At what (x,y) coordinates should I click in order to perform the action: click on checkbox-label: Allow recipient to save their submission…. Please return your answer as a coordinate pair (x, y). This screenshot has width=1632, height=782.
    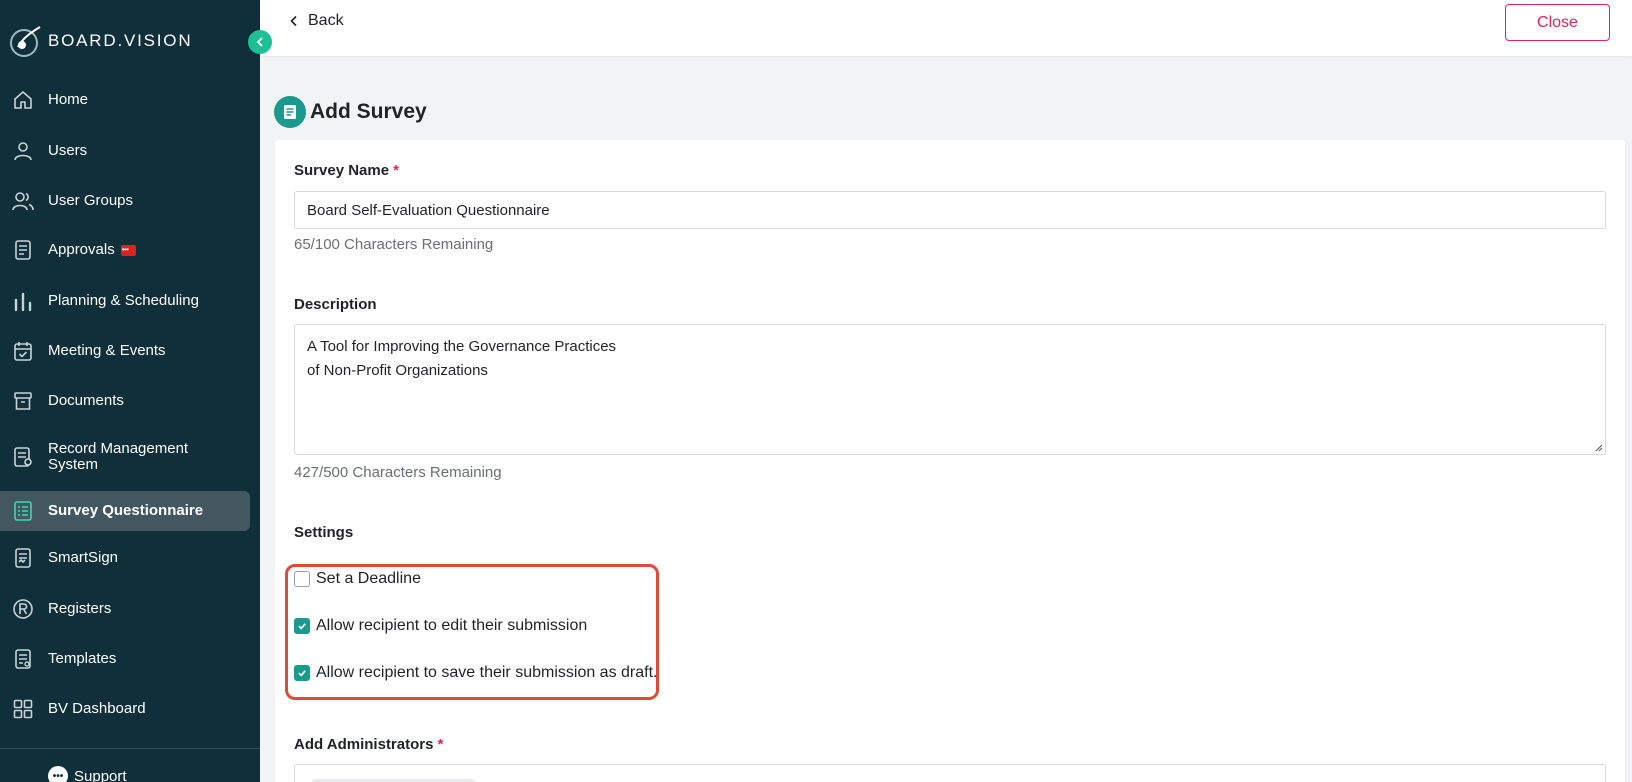
    Looking at the image, I should click on (487, 672).